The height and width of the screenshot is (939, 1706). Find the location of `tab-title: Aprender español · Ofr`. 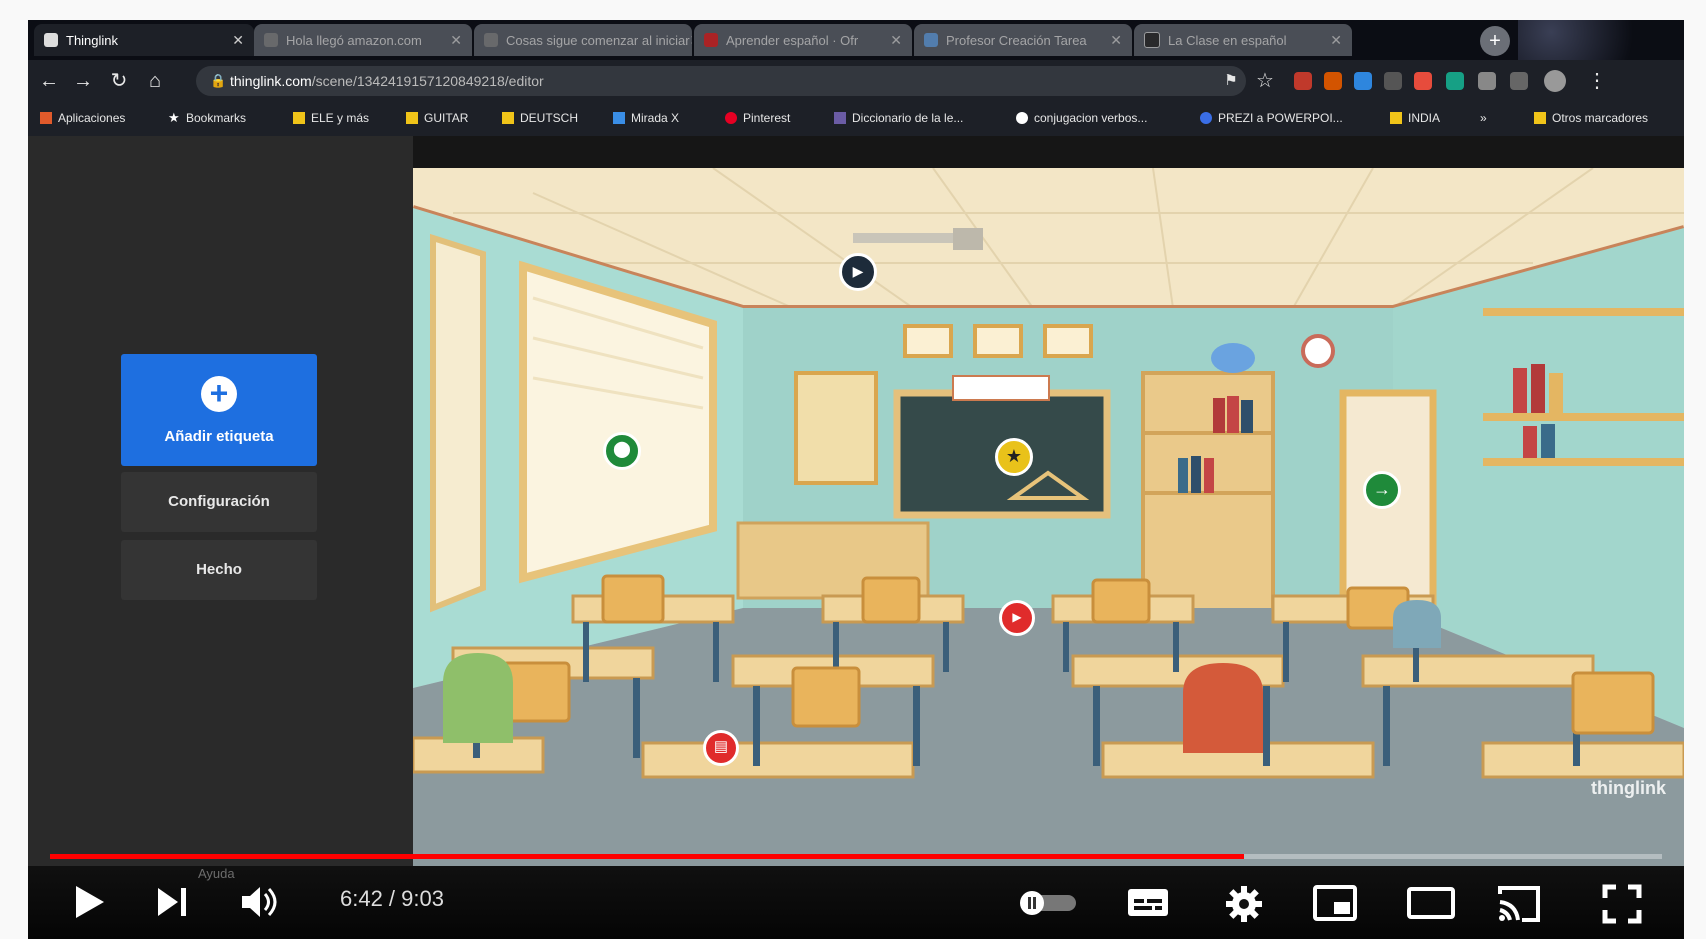

tab-title: Aprender español · Ofr is located at coordinates (792, 40).